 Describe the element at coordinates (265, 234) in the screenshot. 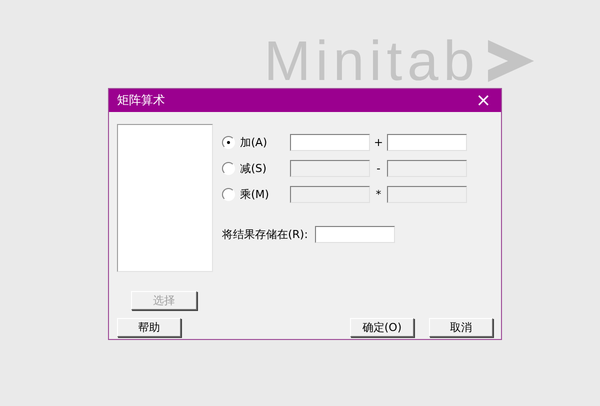

I see `store-label: 将结果存储在(R):` at that location.